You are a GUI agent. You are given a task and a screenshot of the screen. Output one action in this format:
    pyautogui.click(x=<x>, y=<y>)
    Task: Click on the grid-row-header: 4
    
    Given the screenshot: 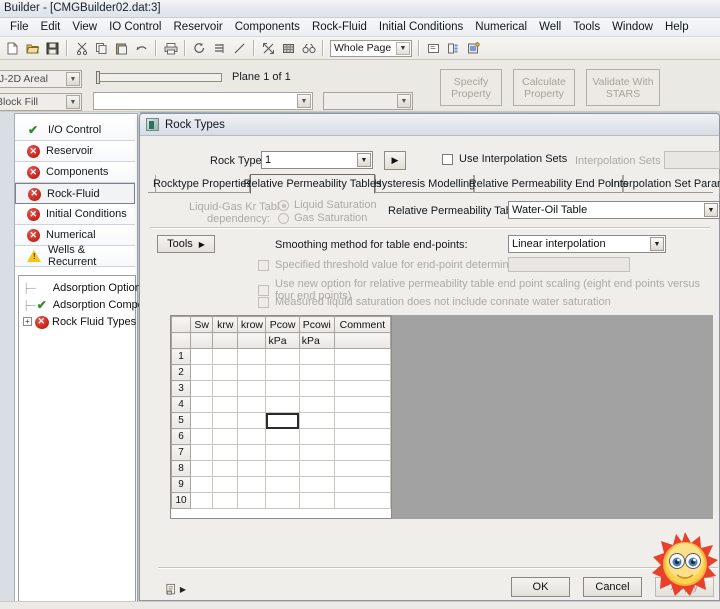 What is the action you would take?
    pyautogui.click(x=181, y=404)
    